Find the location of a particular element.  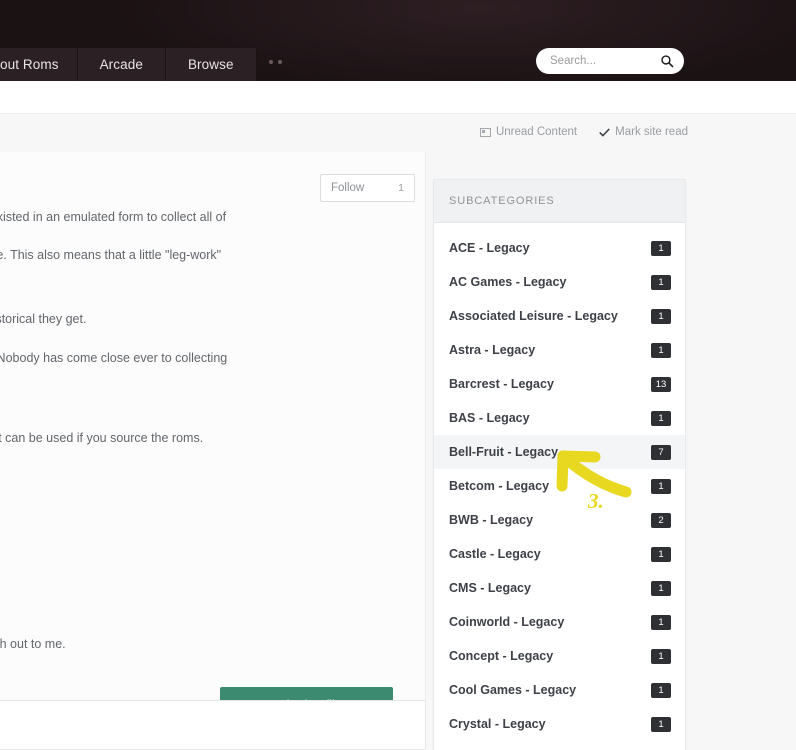

subcategory-label: Astra - Legacy is located at coordinates (492, 350).